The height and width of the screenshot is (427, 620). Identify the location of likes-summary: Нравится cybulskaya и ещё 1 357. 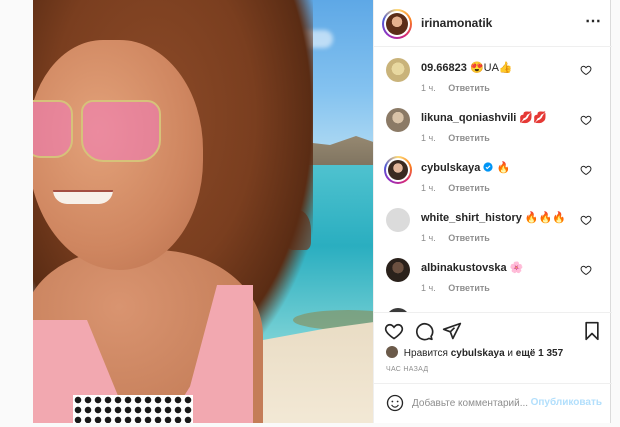
(474, 352).